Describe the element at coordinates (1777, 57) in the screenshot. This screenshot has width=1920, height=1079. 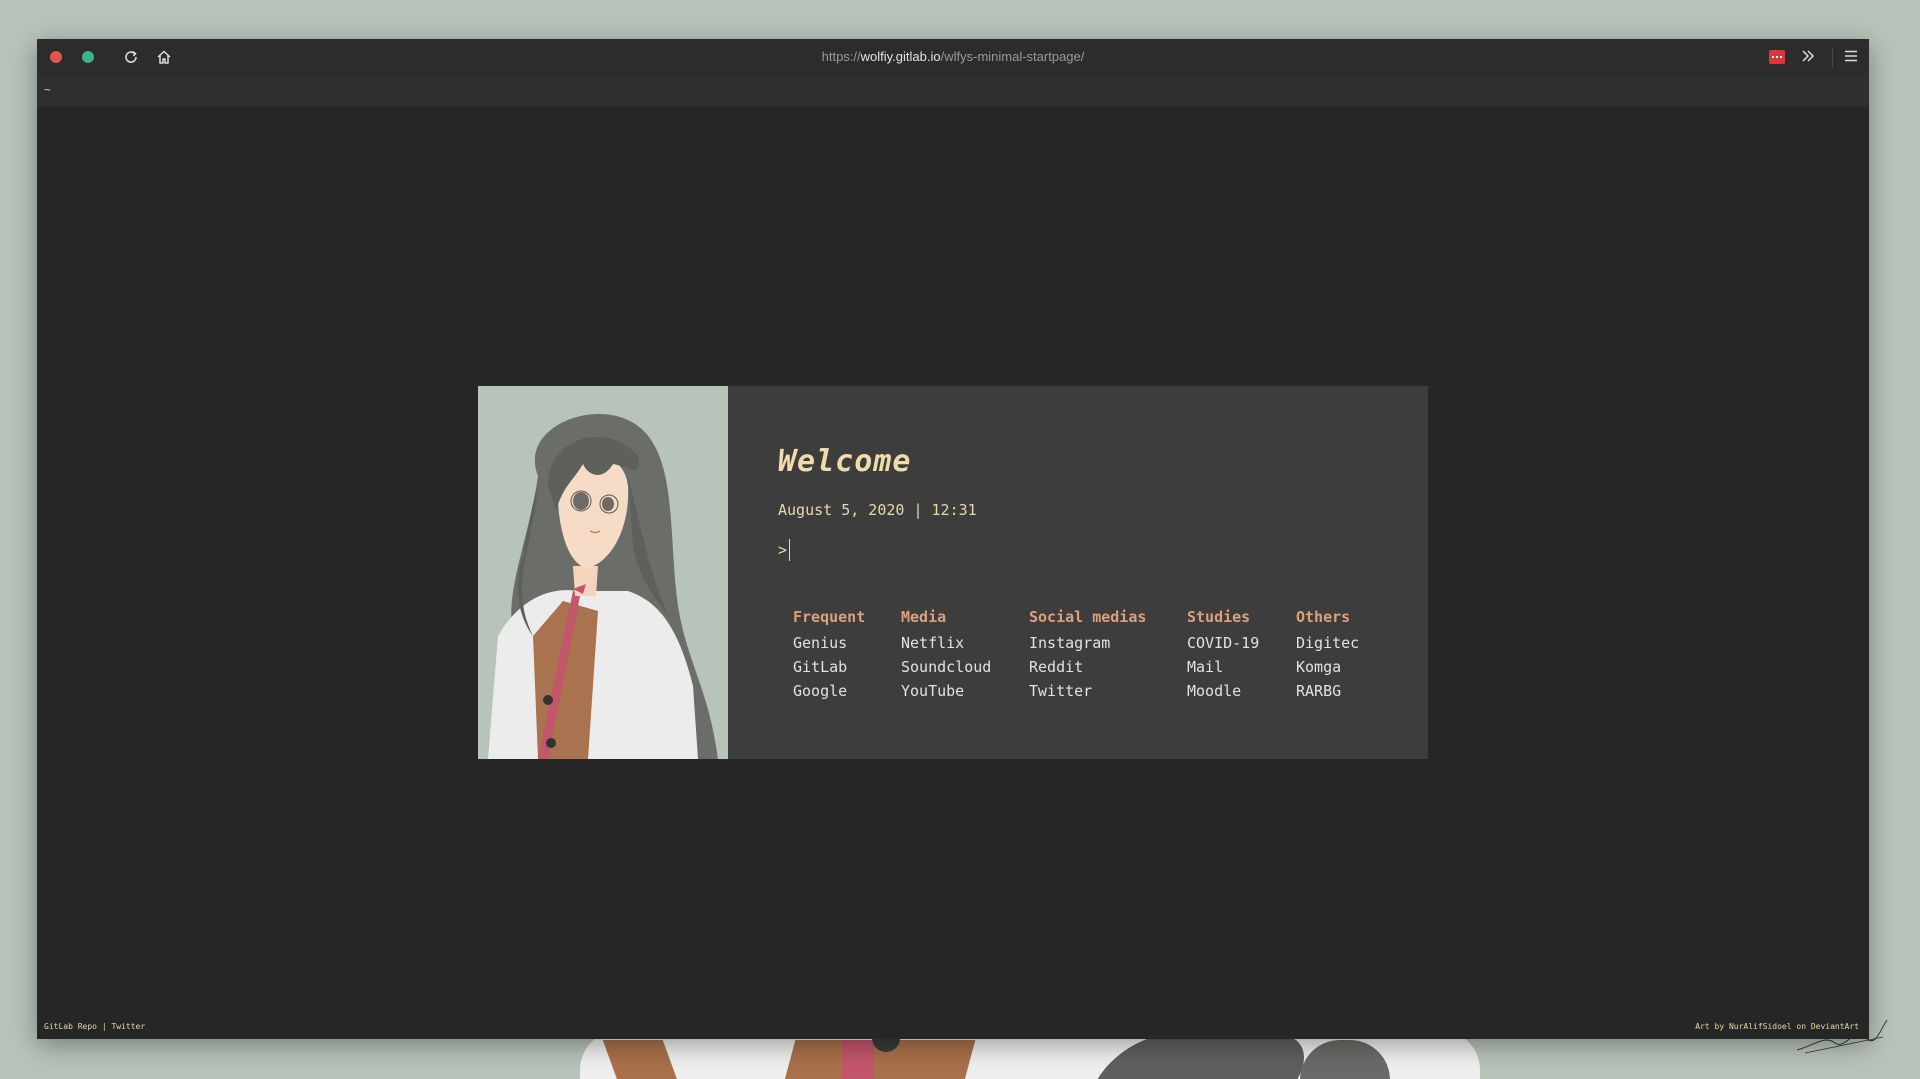
I see `extension-icon` at that location.